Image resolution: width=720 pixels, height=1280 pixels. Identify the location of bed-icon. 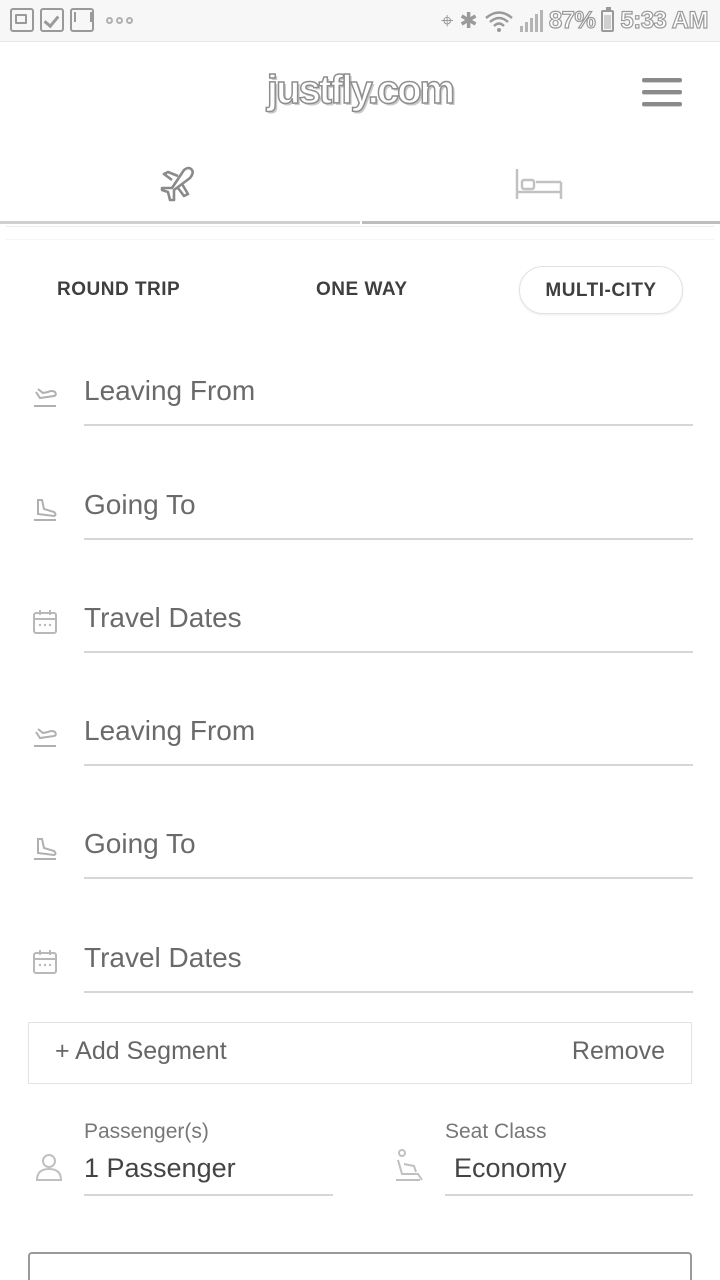
(539, 184).